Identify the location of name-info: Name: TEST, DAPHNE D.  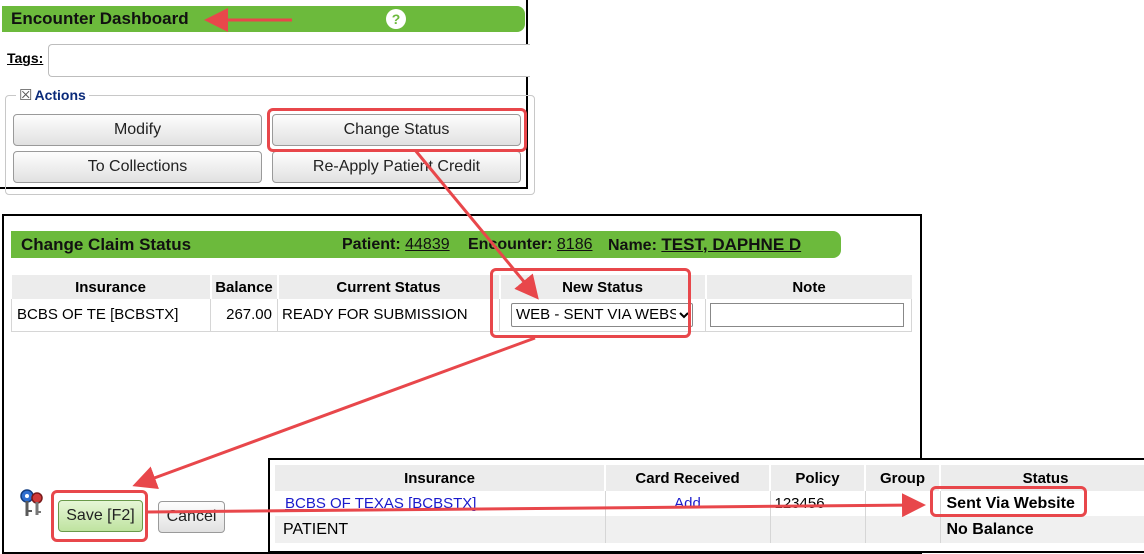
(704, 245).